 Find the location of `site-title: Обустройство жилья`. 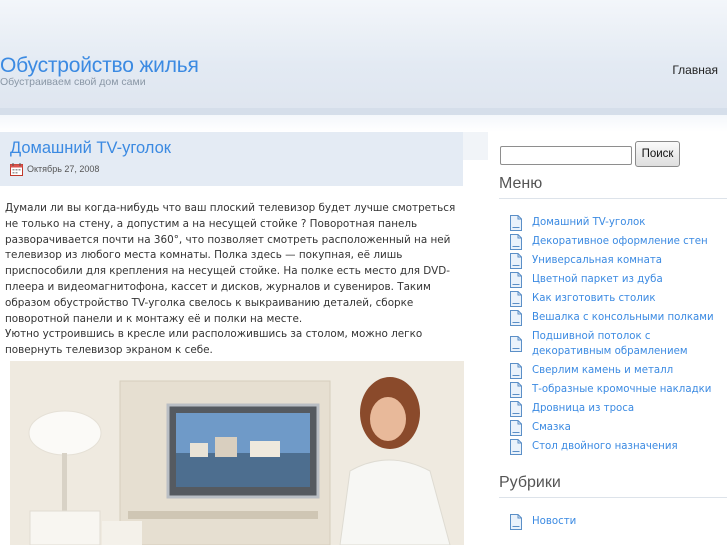

site-title: Обустройство жилья is located at coordinates (99, 66).